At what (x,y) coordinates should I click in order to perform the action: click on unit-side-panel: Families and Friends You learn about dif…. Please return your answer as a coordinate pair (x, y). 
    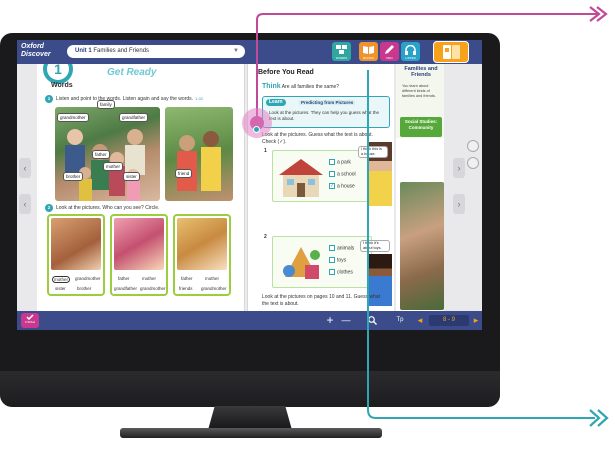
    Looking at the image, I should click on (420, 187).